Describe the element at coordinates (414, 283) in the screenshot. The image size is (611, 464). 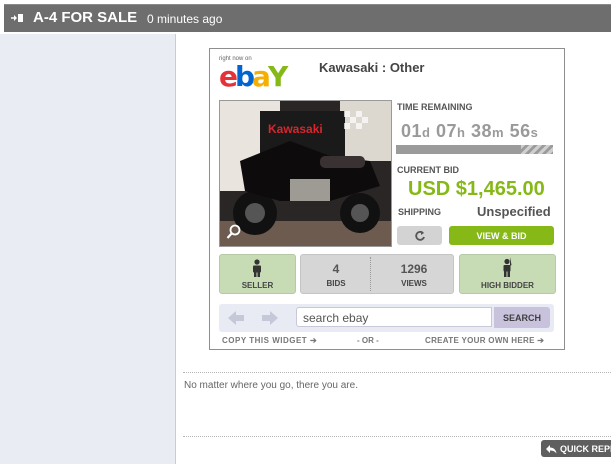
I see `views-label: VIEWS` at that location.